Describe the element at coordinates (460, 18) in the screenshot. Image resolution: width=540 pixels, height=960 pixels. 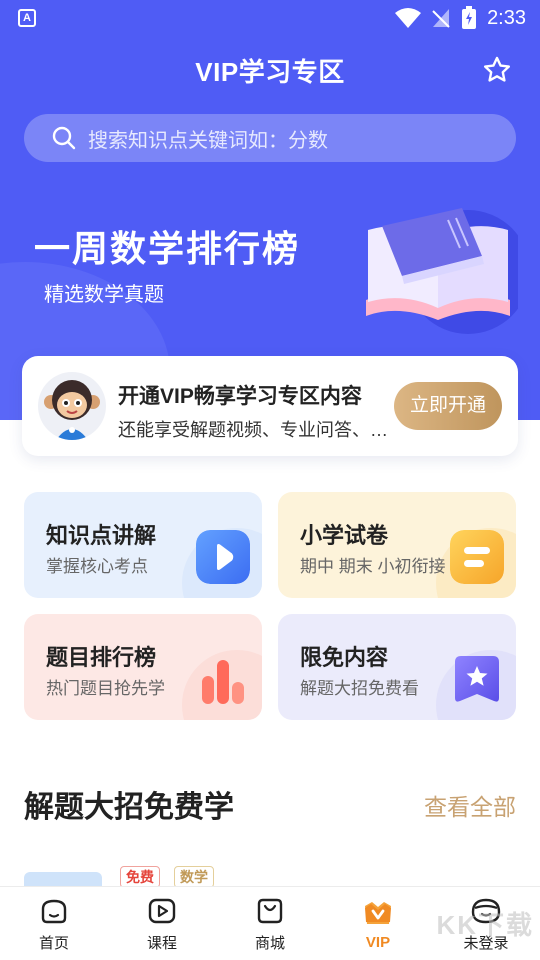
I see `status-icons: 2:33` at that location.